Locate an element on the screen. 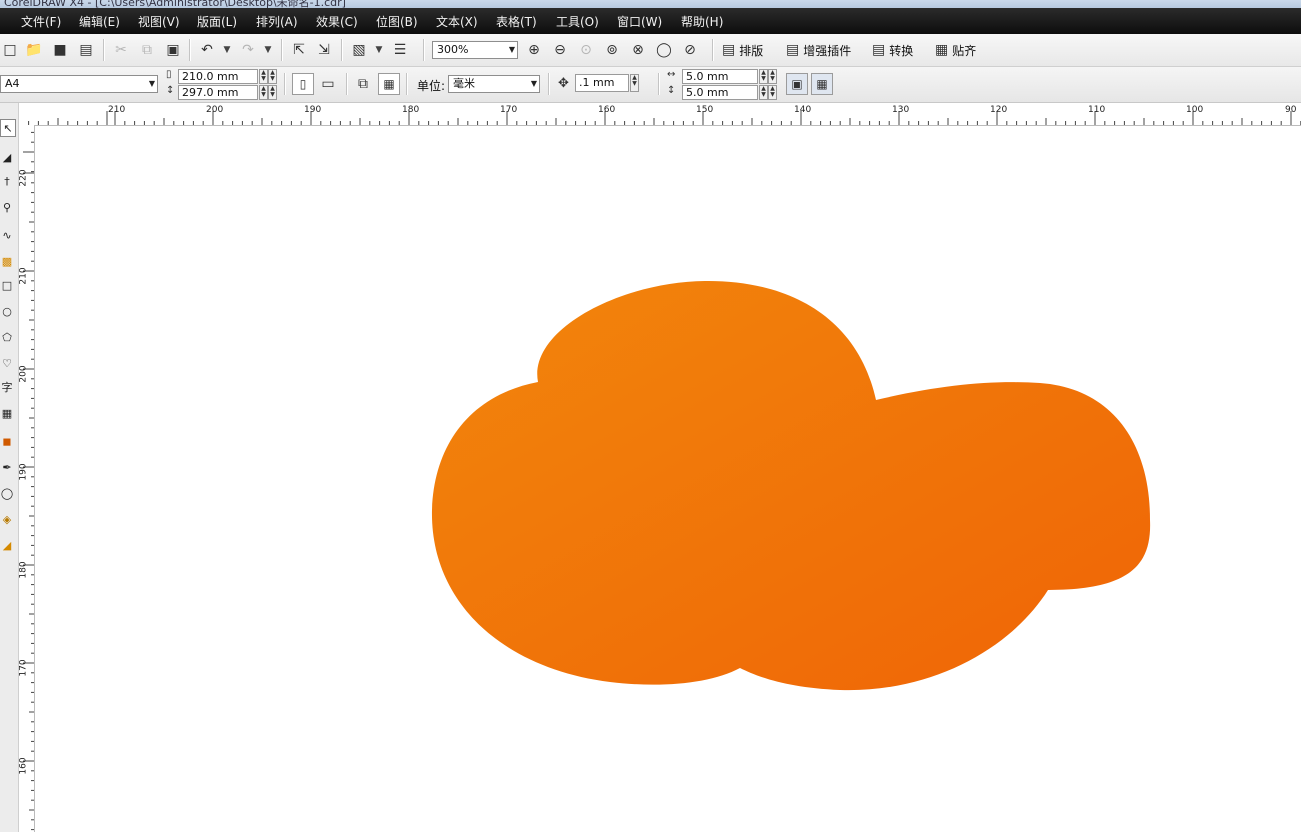  redo-icon: ↷ is located at coordinates (248, 50).